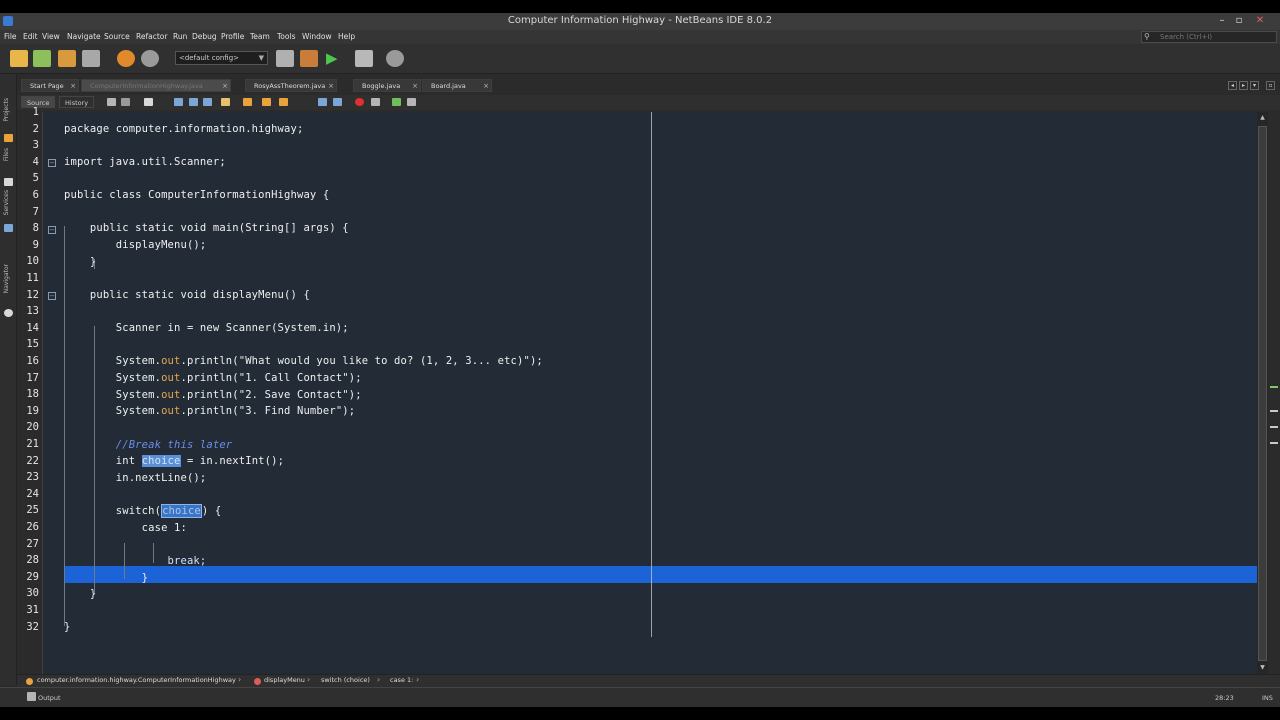  What do you see at coordinates (10, 36) in the screenshot?
I see `menu-file: File` at bounding box center [10, 36].